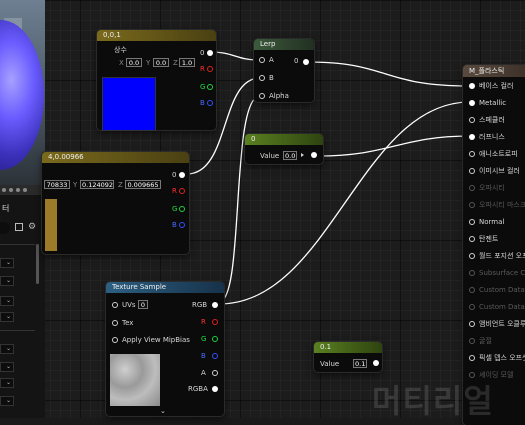  What do you see at coordinates (433, 401) in the screenshot?
I see `watermark-text: 머티리얼` at bounding box center [433, 401].